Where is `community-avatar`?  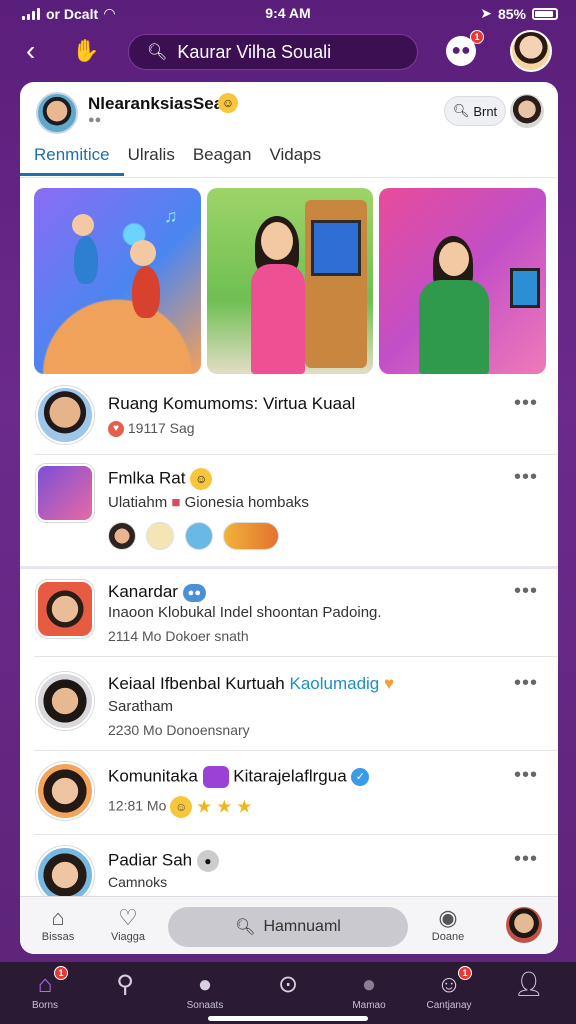
community-avatar is located at coordinates (57, 113).